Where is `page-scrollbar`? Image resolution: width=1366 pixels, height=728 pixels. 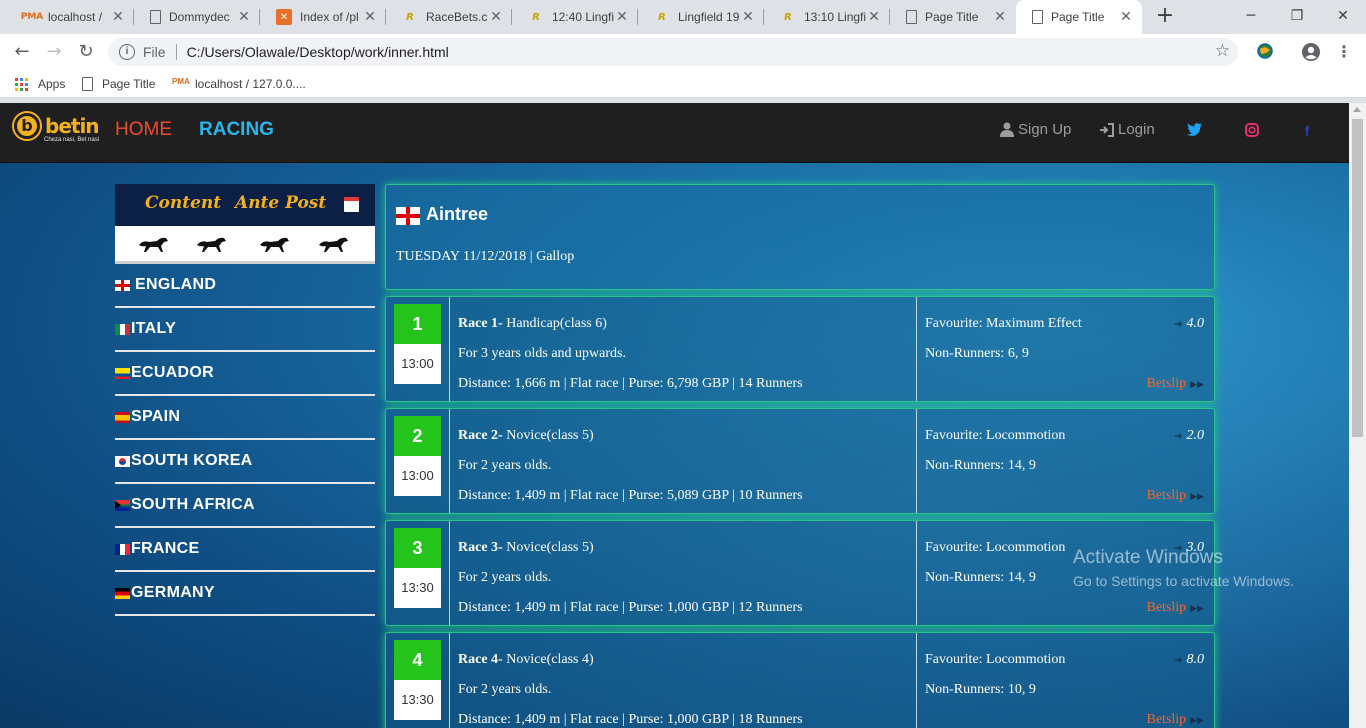
page-scrollbar is located at coordinates (1357, 415).